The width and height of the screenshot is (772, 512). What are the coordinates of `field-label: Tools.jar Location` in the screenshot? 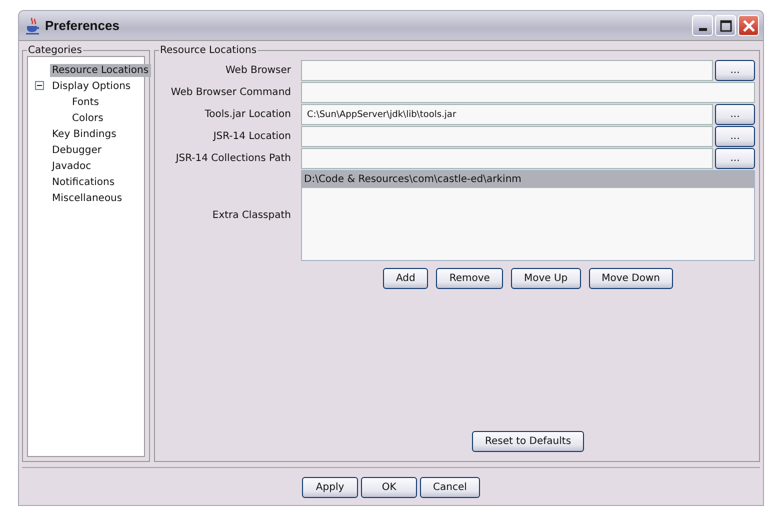 It's located at (248, 114).